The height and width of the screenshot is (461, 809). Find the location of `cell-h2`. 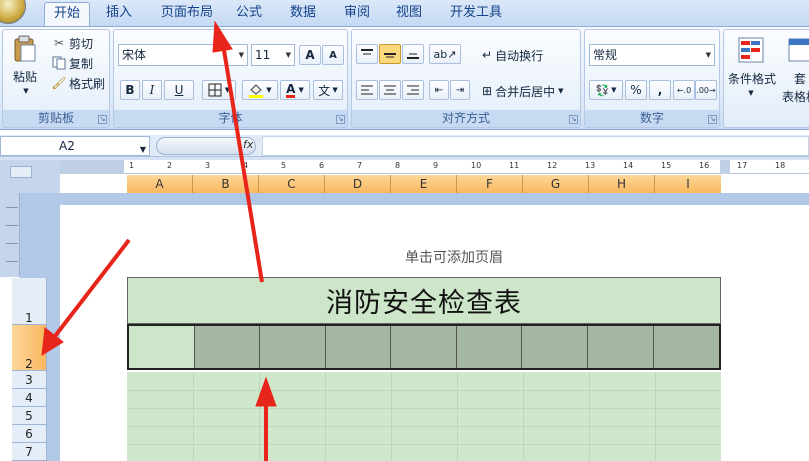

cell-h2 is located at coordinates (620, 347).